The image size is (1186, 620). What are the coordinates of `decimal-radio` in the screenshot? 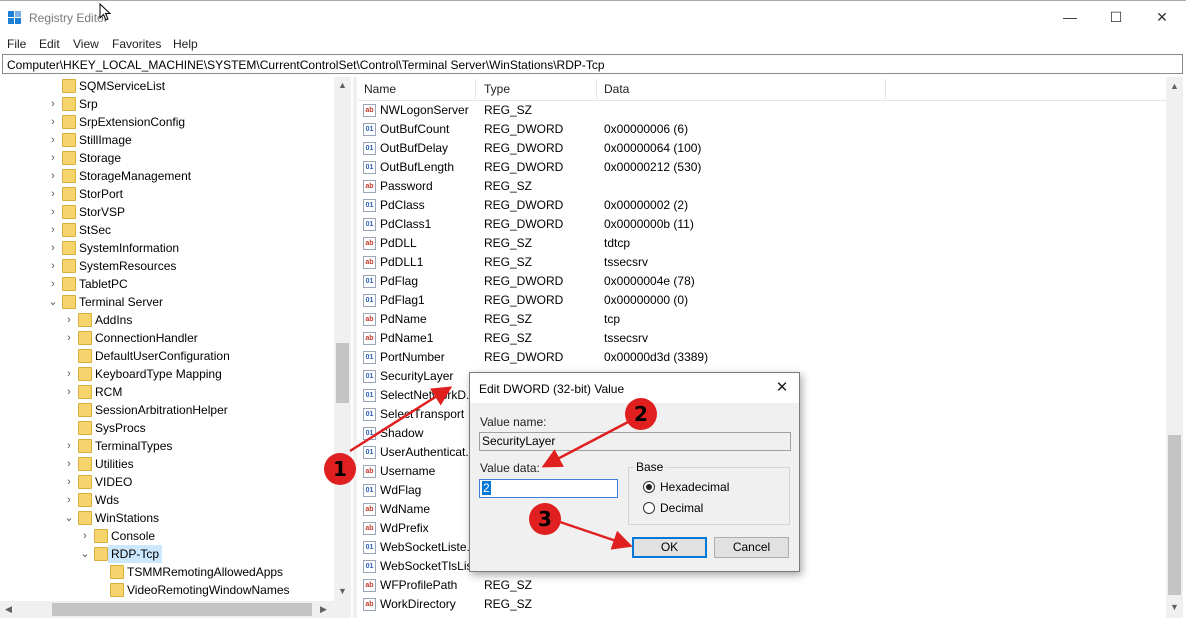 It's located at (649, 508).